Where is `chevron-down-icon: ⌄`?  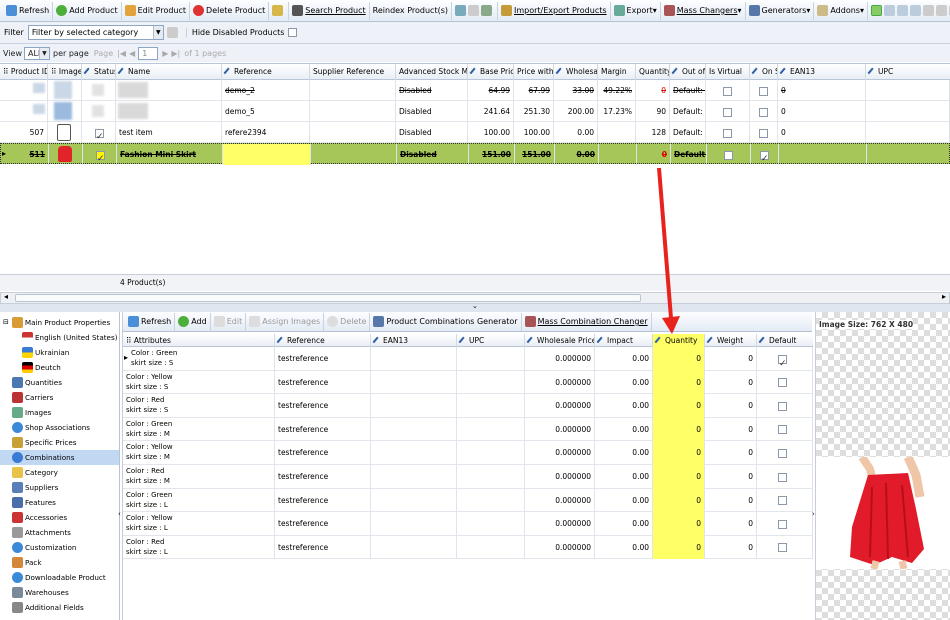
chevron-down-icon: ⌄ is located at coordinates (475, 306).